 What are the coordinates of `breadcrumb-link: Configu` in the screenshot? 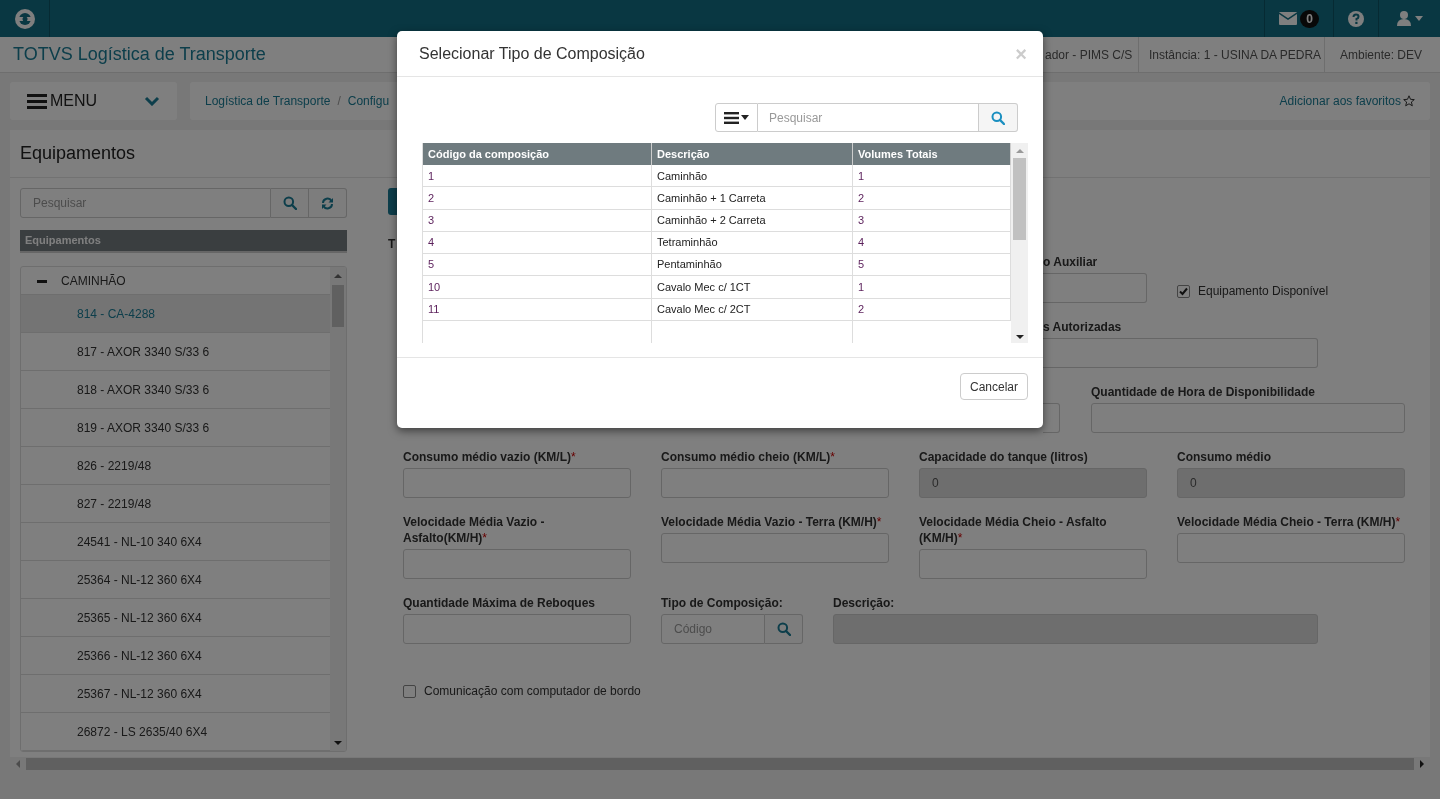 It's located at (368, 101).